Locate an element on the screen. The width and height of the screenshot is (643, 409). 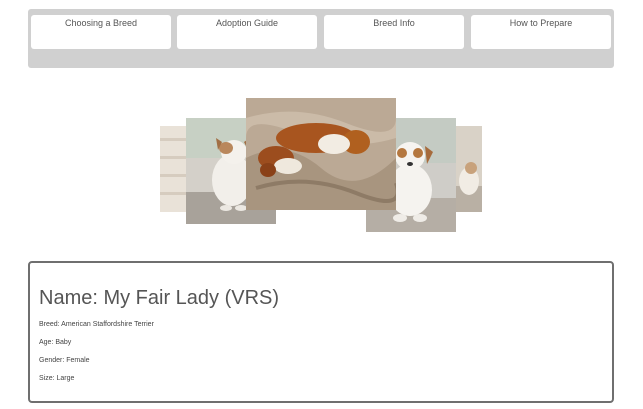
pet-name-heading: Name: My Fair Lady (VRS) is located at coordinates (159, 298).